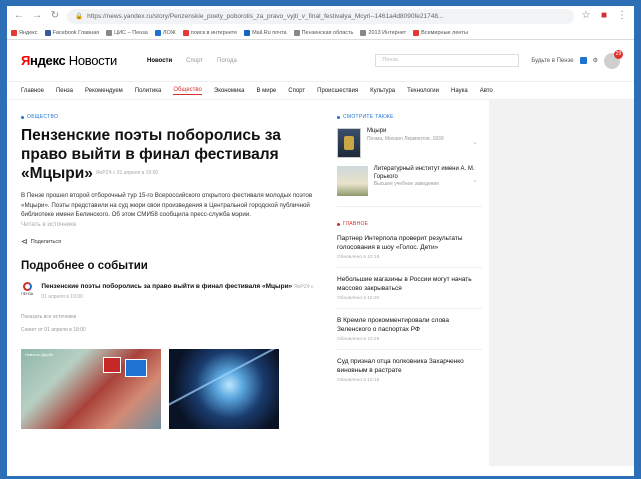 The height and width of the screenshot is (479, 641). I want to click on news-photo, so click(224, 389).